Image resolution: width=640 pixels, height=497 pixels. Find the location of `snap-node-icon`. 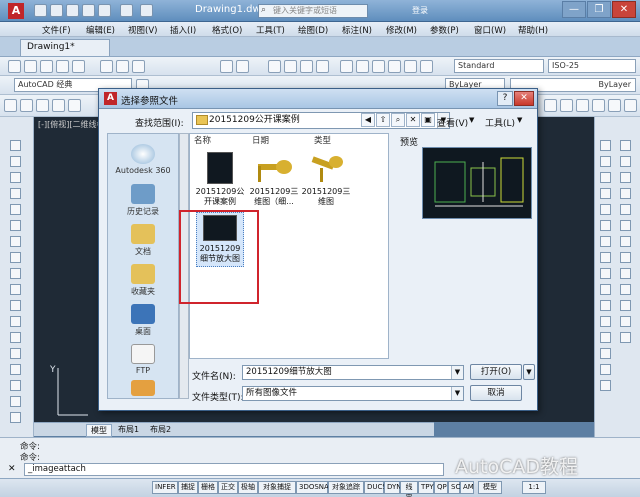

snap-node-icon is located at coordinates (625, 289).